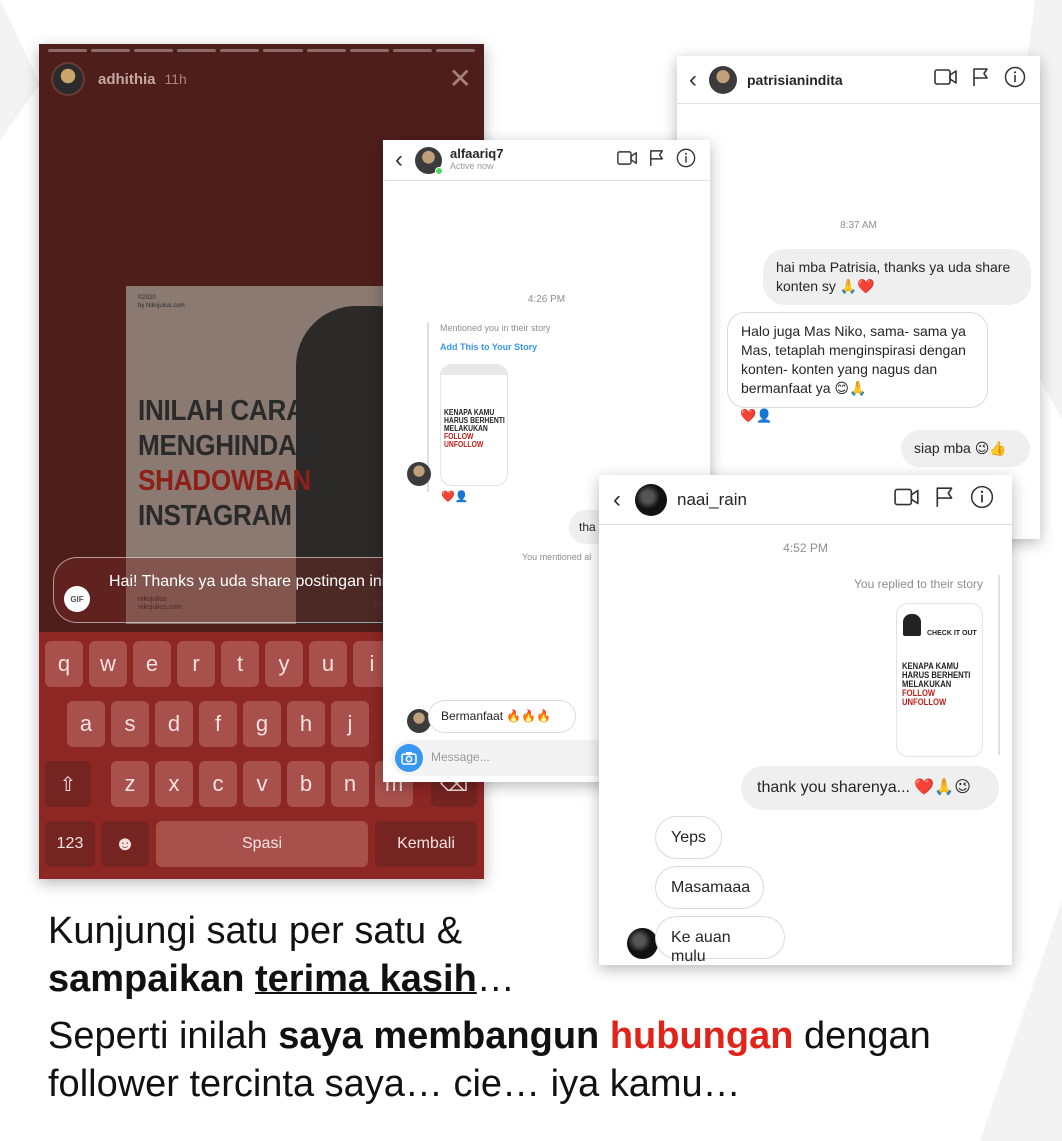  Describe the element at coordinates (350, 724) in the screenshot. I see `key-j: j` at that location.